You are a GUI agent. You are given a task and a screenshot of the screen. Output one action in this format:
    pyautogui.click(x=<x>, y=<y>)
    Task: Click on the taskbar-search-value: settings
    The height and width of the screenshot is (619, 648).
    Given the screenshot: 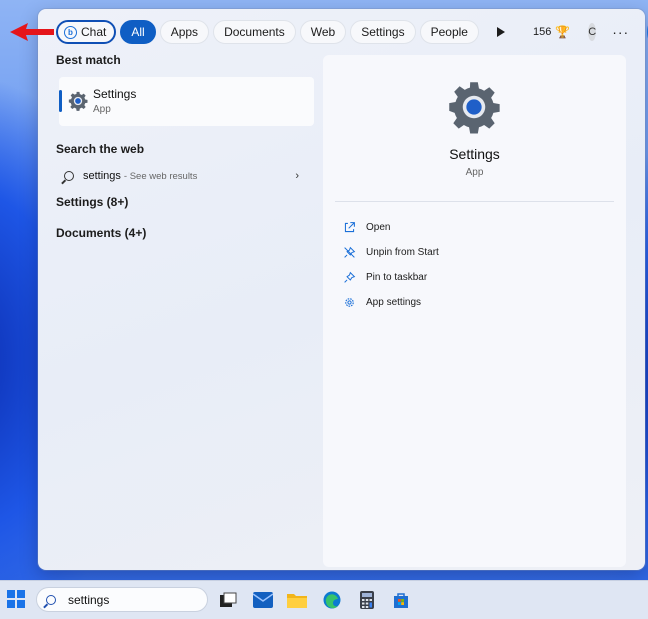 What is the action you would take?
    pyautogui.click(x=89, y=599)
    